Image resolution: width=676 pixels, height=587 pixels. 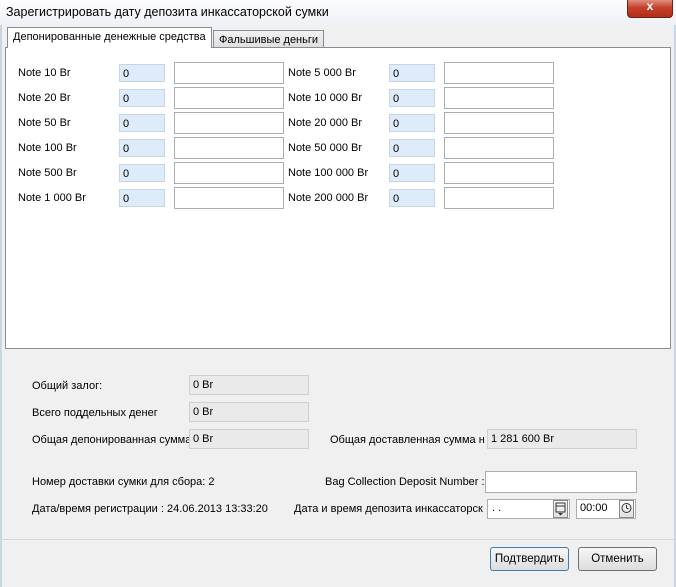 What do you see at coordinates (407, 440) in the screenshot?
I see `total-delivered-label: Общая доставленная сумма на` at bounding box center [407, 440].